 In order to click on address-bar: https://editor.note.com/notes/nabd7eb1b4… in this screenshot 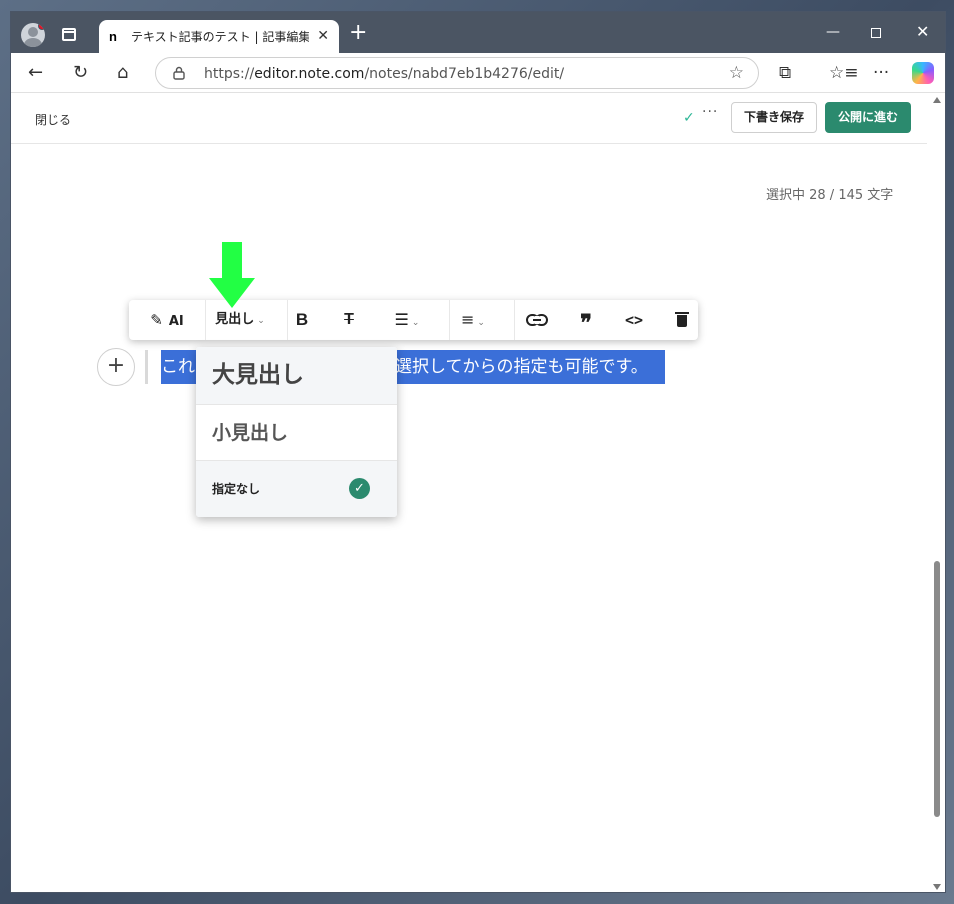, I will do `click(457, 73)`.